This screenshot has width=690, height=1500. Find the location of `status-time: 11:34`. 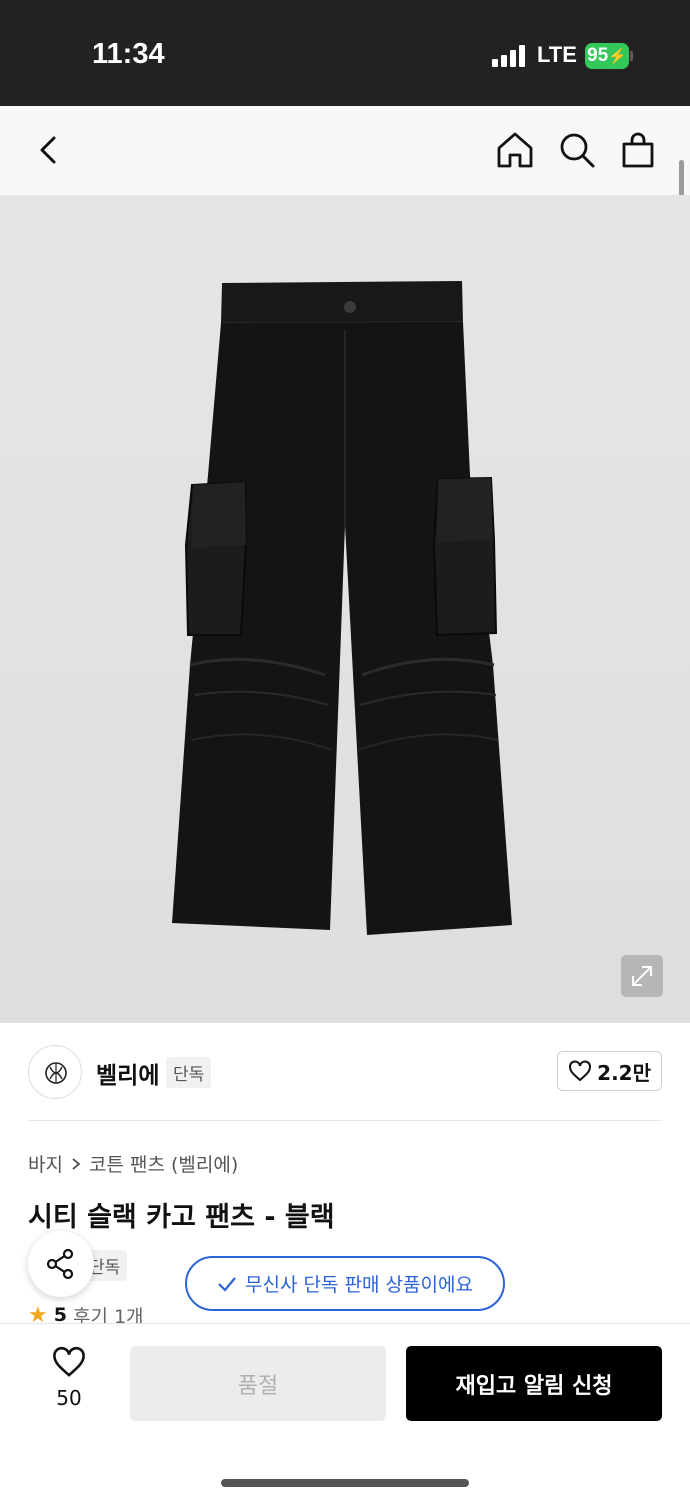

status-time: 11:34 is located at coordinates (128, 54).